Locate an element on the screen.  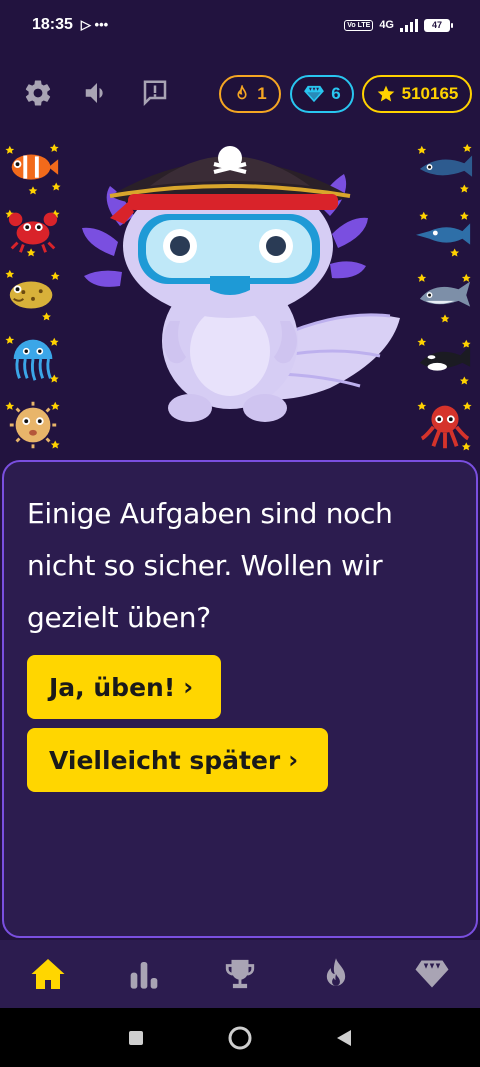
back-icon is located at coordinates (344, 1038).